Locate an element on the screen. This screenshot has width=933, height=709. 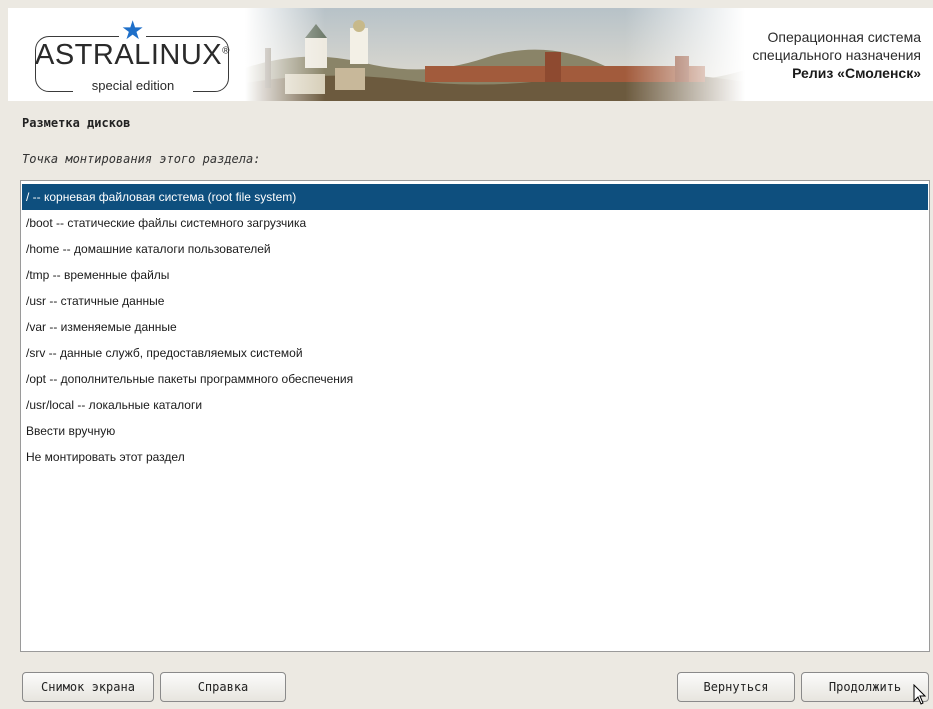
page-title: Разметка дисков is located at coordinates (76, 123).